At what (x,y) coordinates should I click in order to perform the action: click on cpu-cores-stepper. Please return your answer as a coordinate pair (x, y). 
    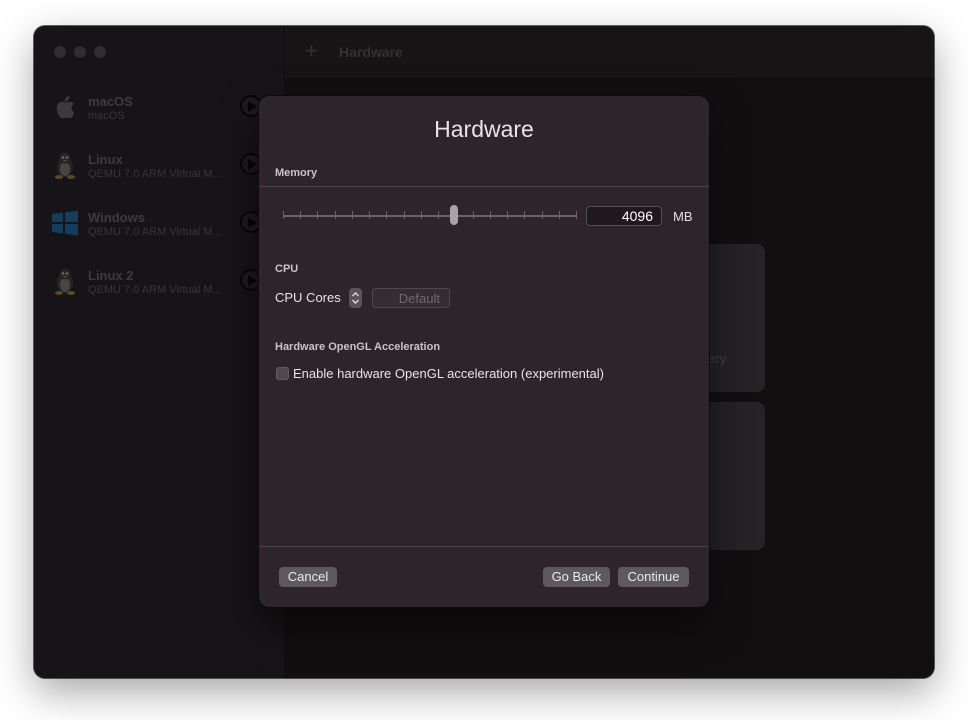
    Looking at the image, I should click on (355, 298).